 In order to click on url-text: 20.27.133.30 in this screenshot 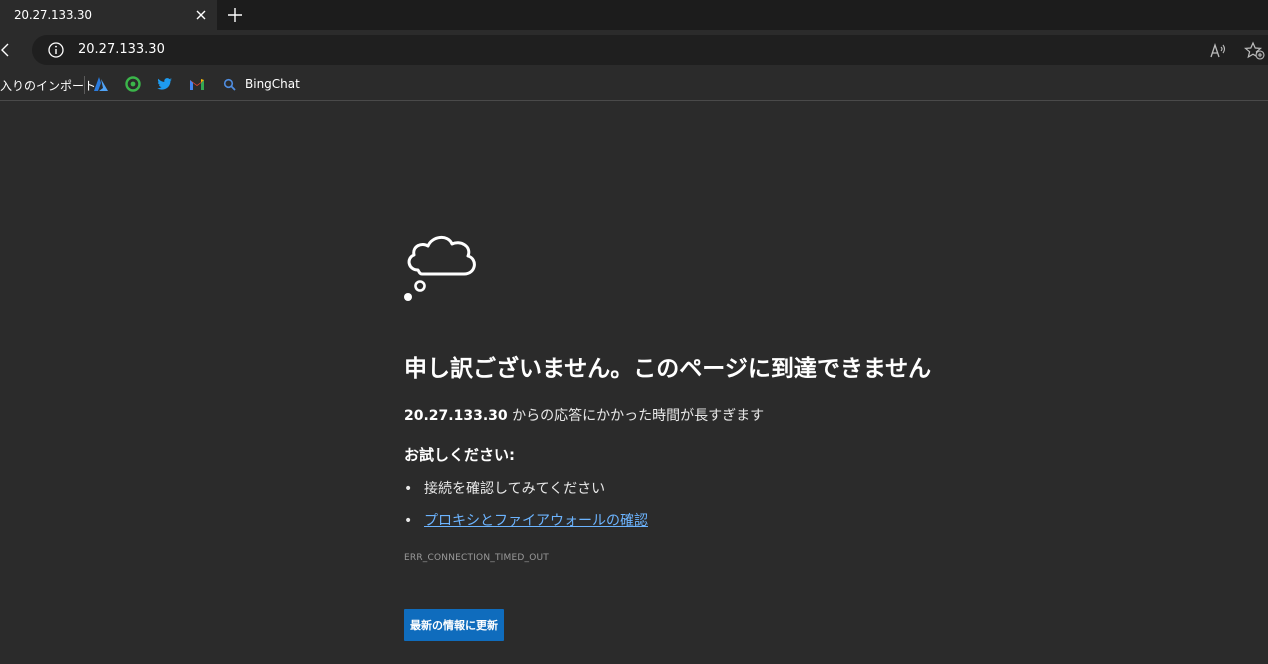, I will do `click(121, 49)`.